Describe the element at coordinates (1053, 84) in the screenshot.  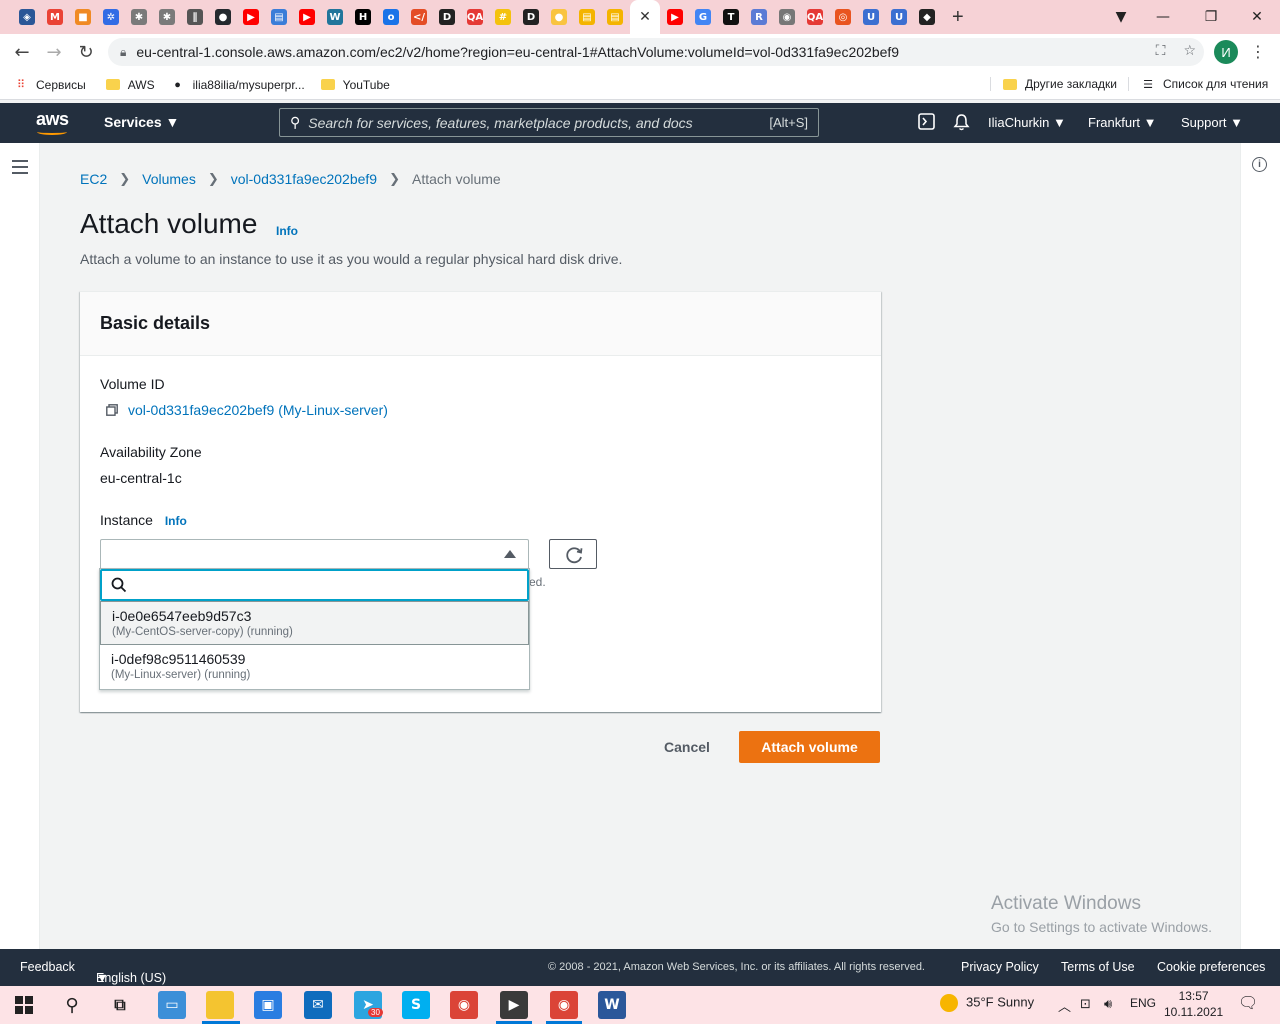
I see `bookmark-other: Другие закладки` at that location.